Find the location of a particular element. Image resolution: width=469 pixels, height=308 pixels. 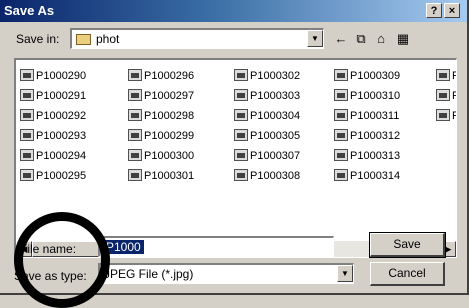

folder-icon is located at coordinates (83, 39).